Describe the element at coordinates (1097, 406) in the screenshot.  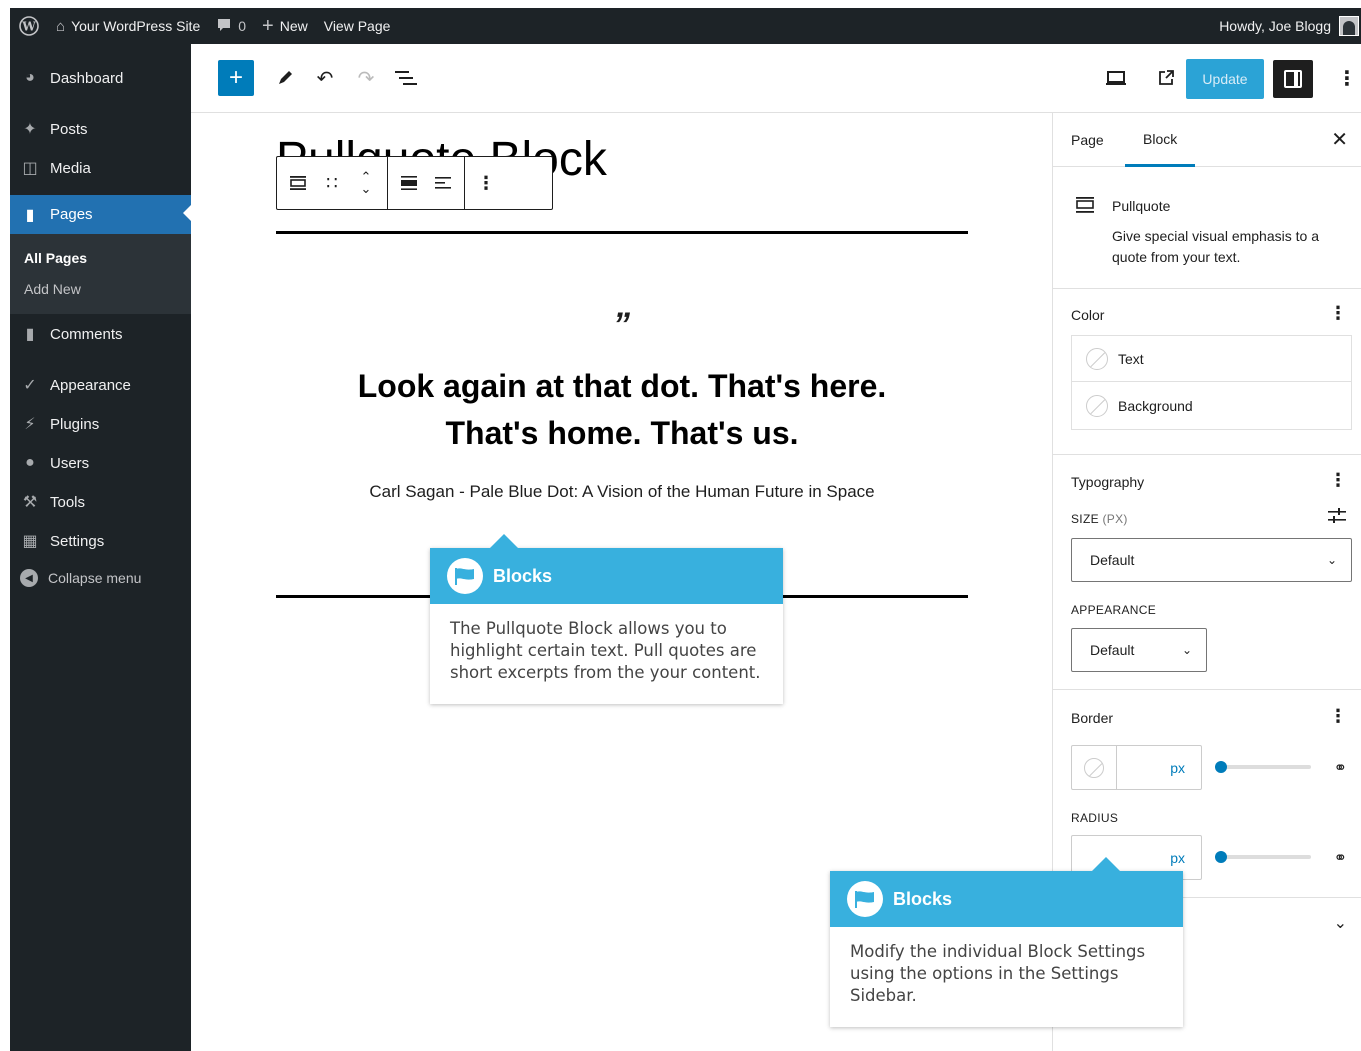
I see `empty-swatch-icon` at that location.